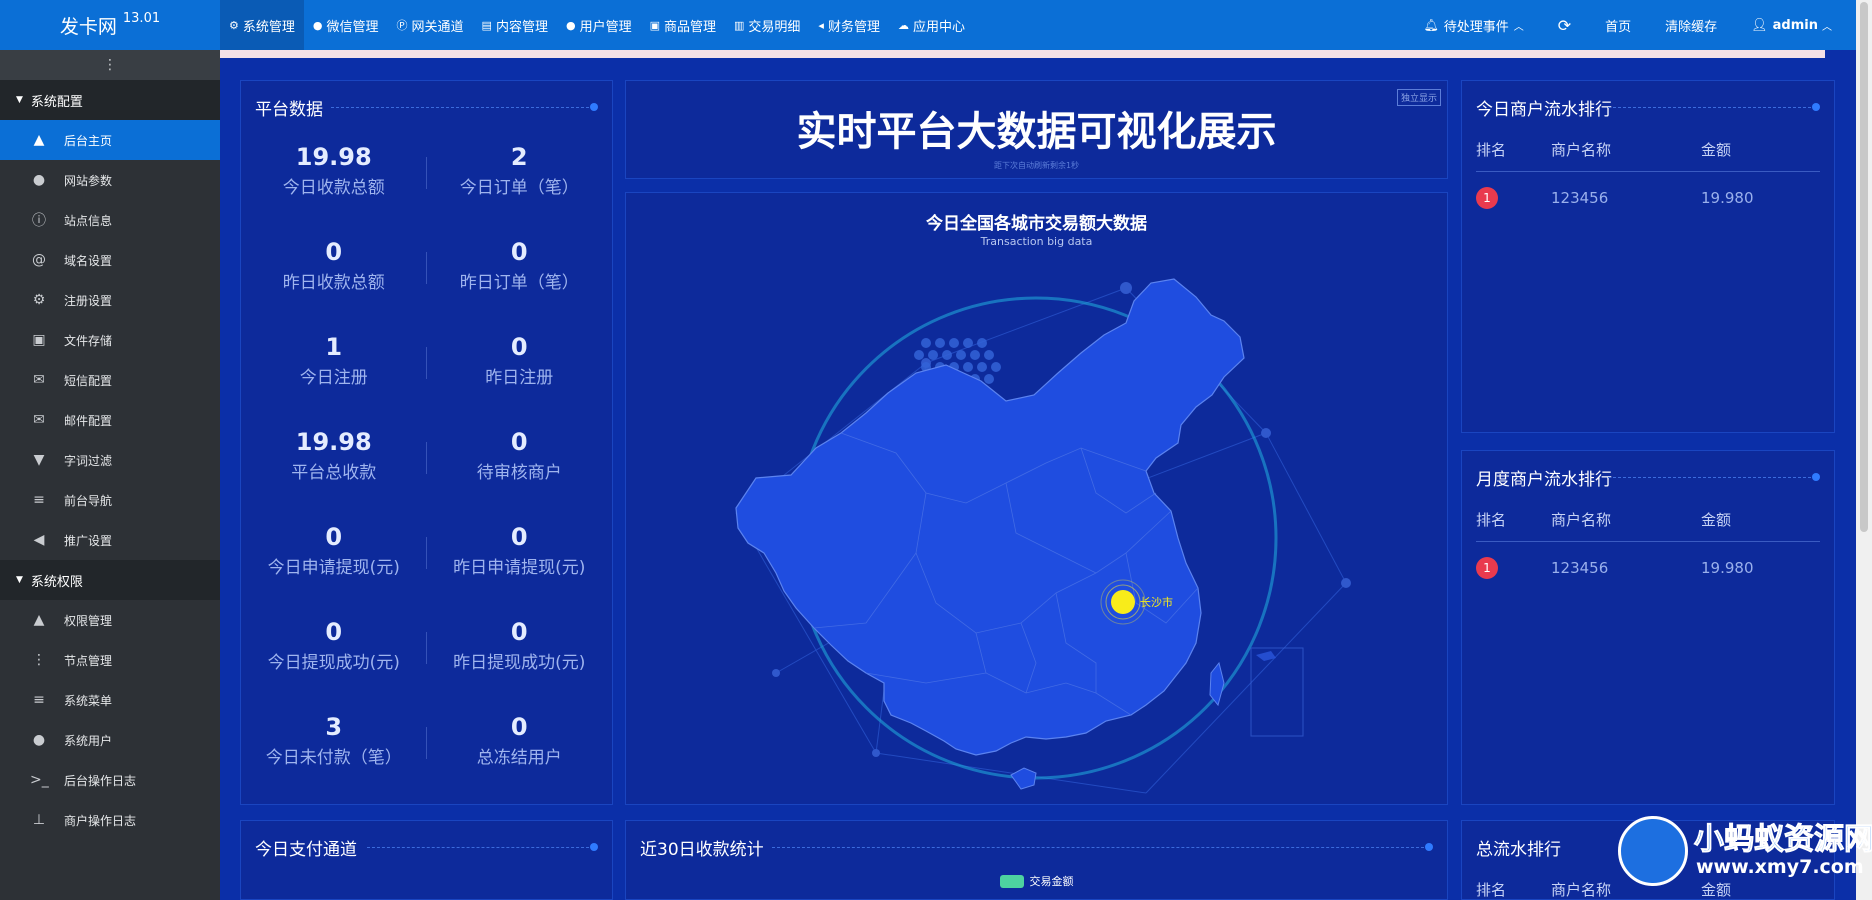  Describe the element at coordinates (333, 663) in the screenshot. I see `stat-label: 今日提现成功(元)` at that location.